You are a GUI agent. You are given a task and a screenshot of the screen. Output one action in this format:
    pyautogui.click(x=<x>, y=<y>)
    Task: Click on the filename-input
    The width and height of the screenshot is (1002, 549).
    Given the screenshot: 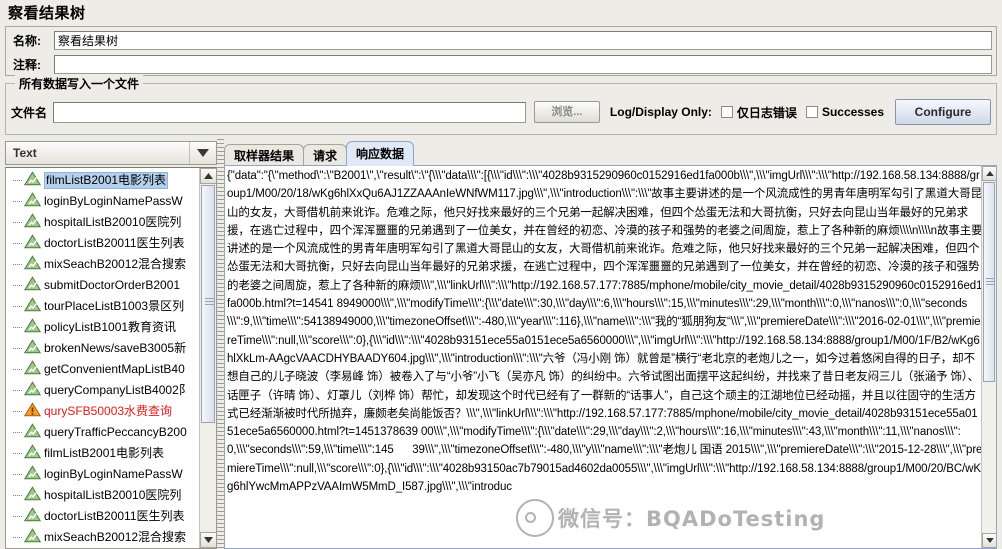 What is the action you would take?
    pyautogui.click(x=289, y=112)
    